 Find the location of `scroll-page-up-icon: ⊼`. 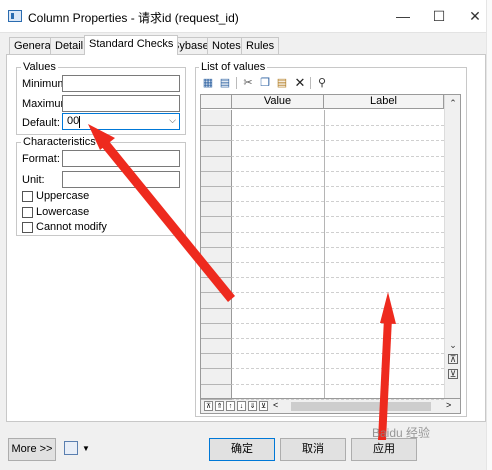

scroll-page-up-icon: ⊼ is located at coordinates (453, 359).